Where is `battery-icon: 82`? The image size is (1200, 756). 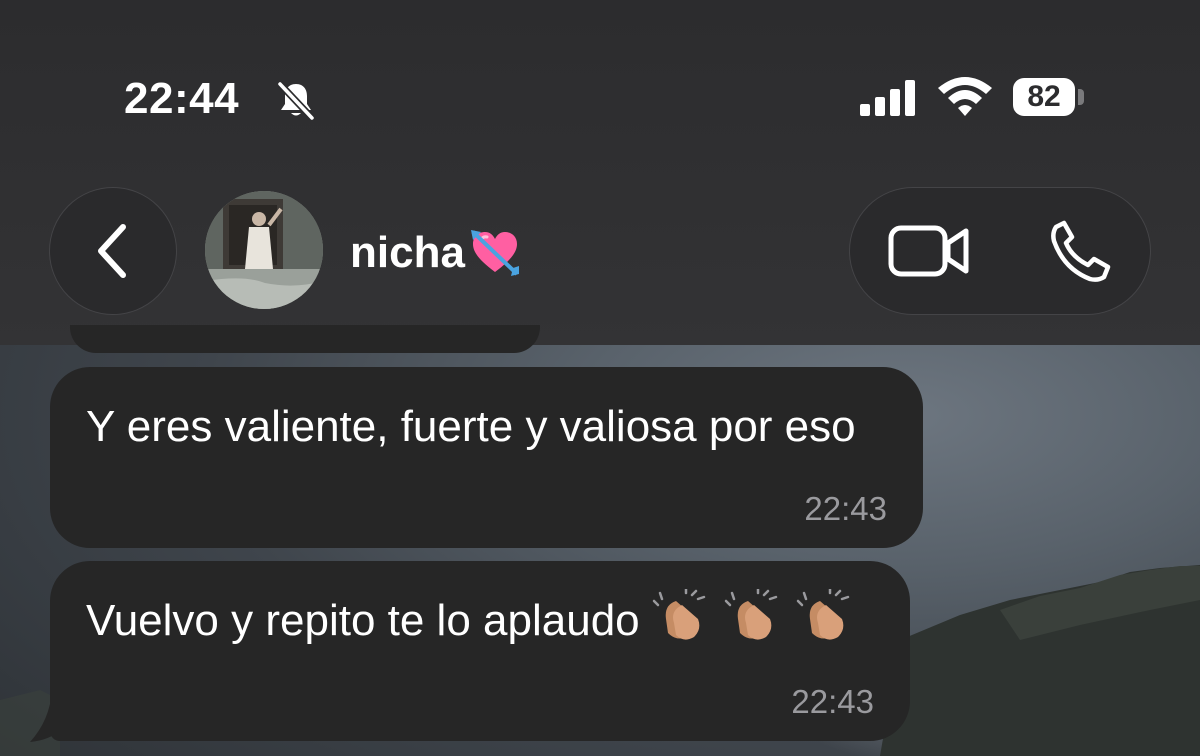 battery-icon: 82 is located at coordinates (1044, 97).